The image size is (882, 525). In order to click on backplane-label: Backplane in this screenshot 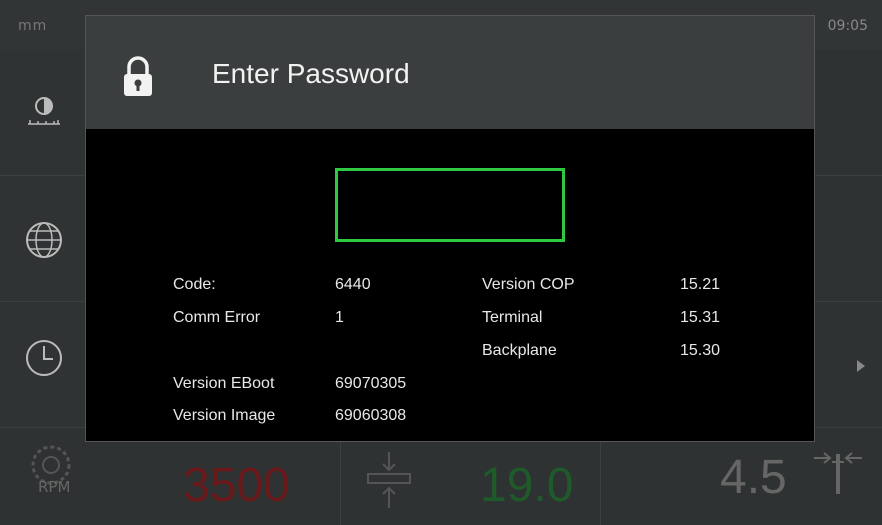, I will do `click(519, 350)`.